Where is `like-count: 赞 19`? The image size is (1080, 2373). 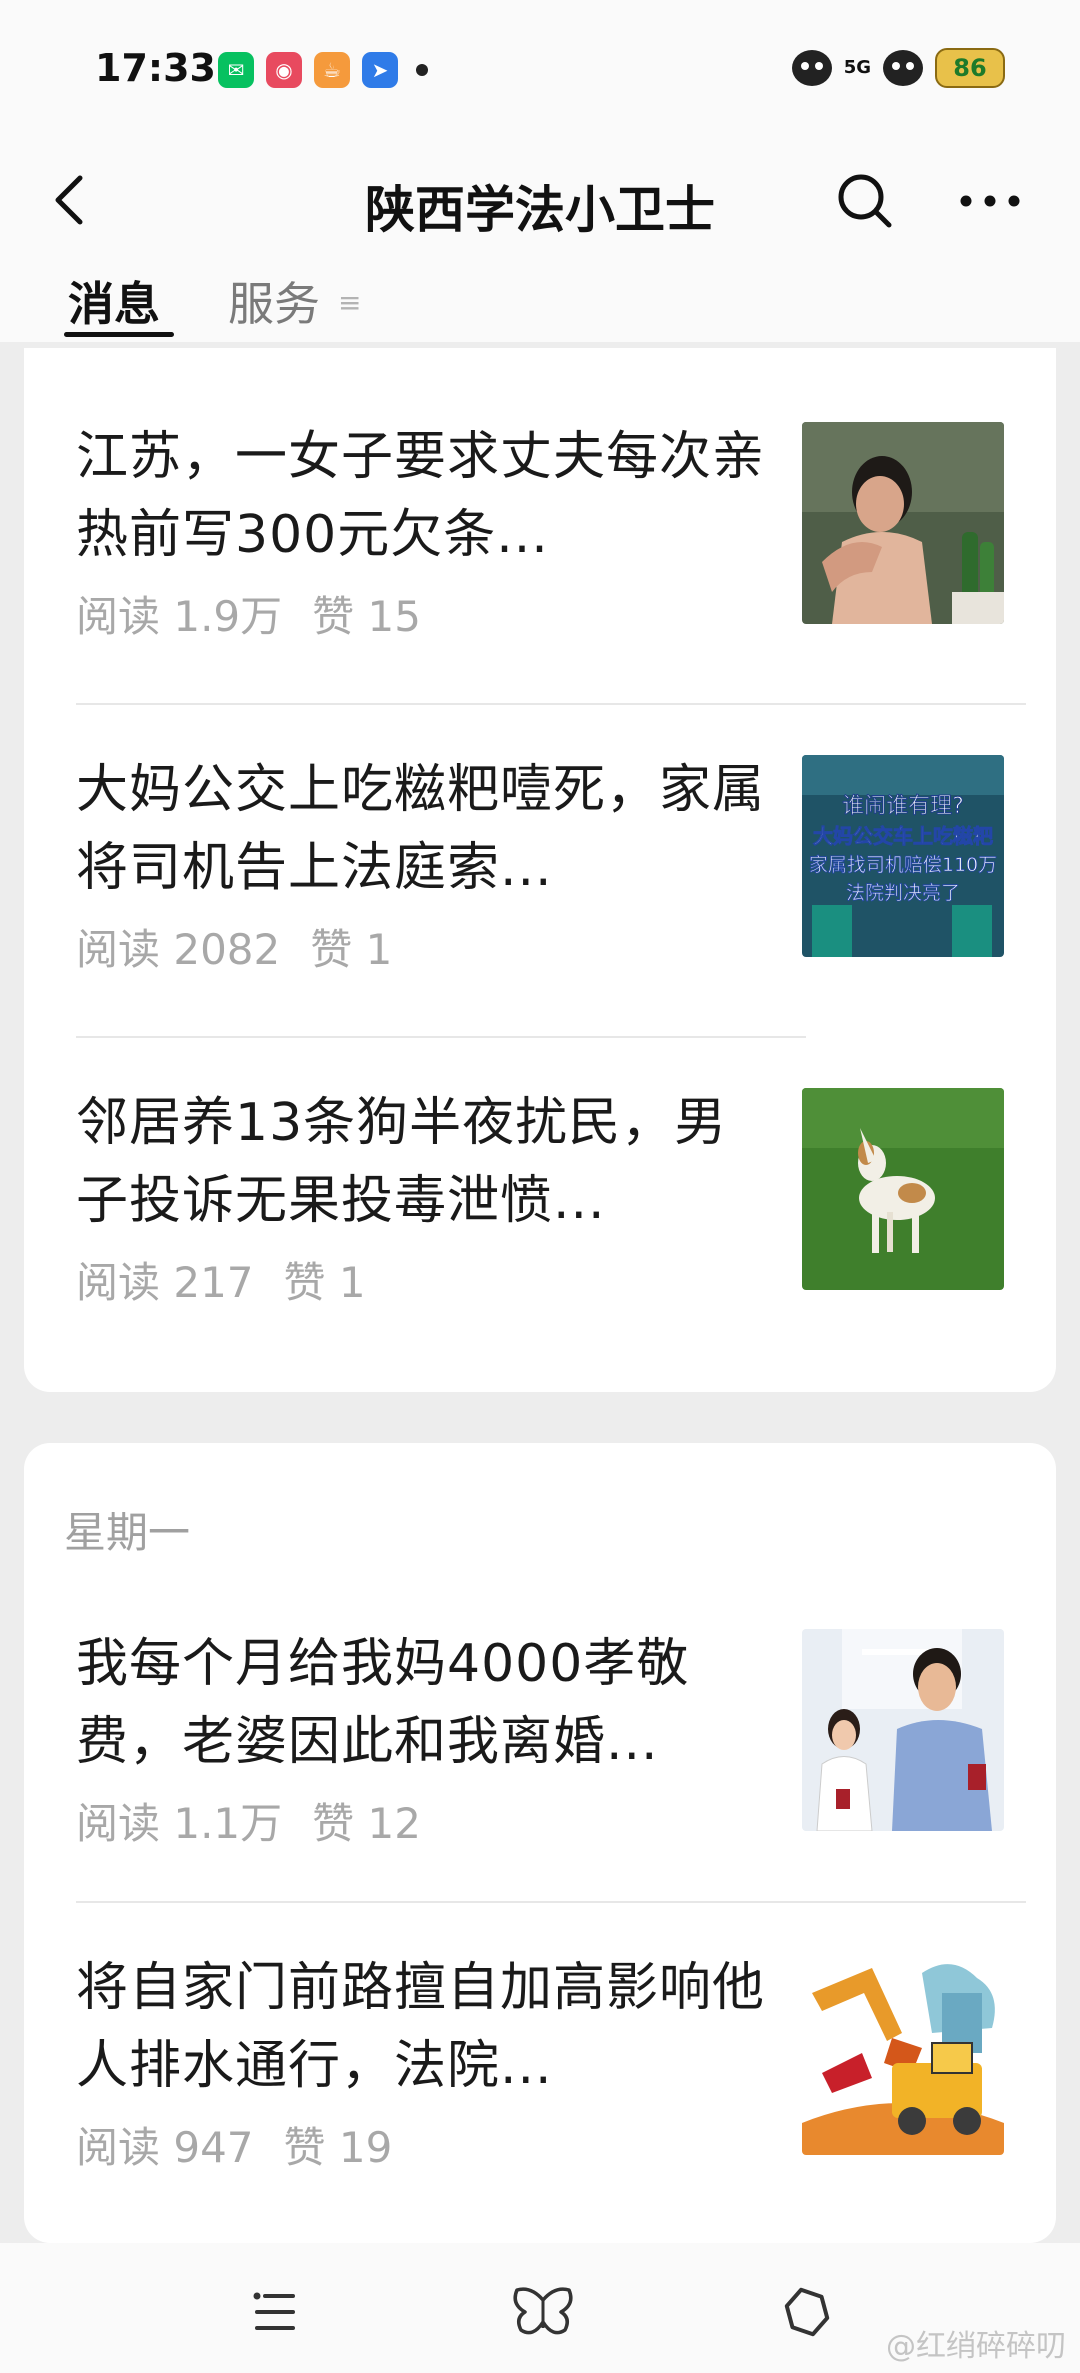
like-count: 赞 19 is located at coordinates (338, 2147).